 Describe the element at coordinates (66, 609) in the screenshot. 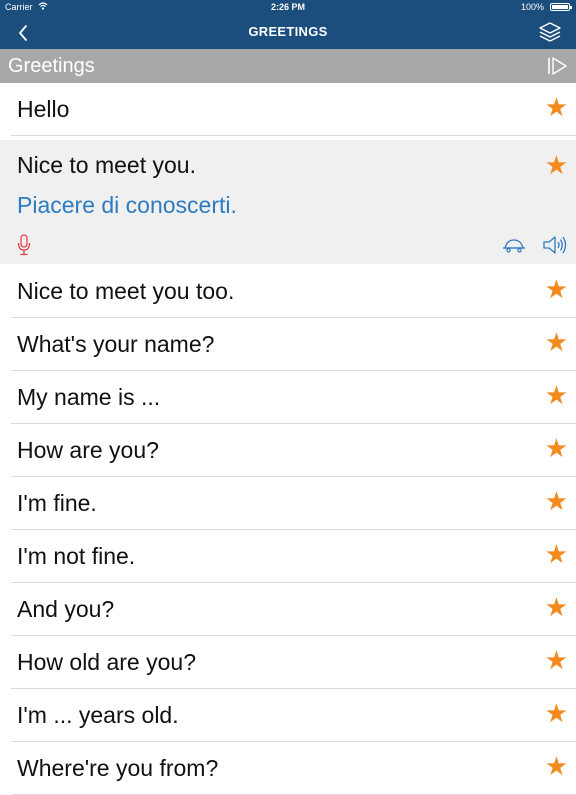

I see `phrase-text: And you?` at that location.